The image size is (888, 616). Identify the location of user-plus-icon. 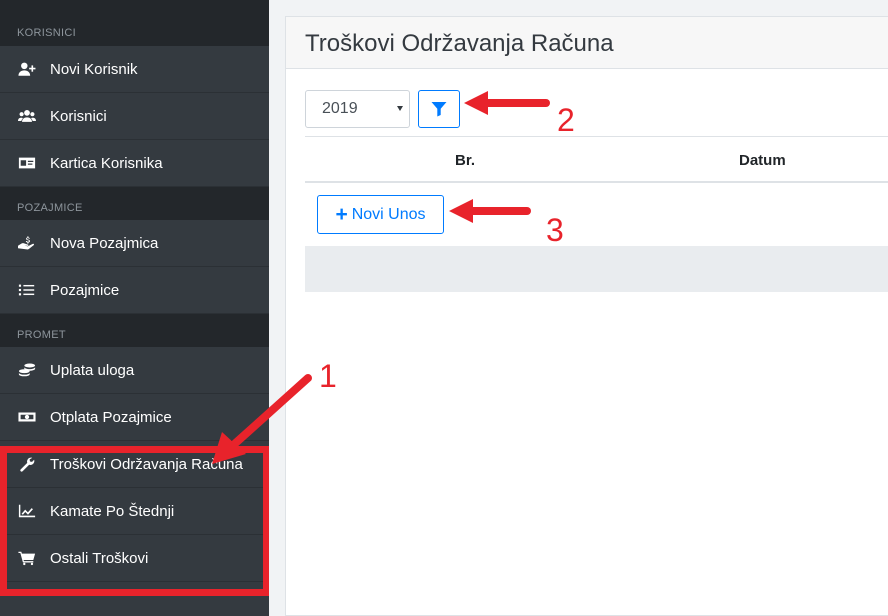
(27, 69).